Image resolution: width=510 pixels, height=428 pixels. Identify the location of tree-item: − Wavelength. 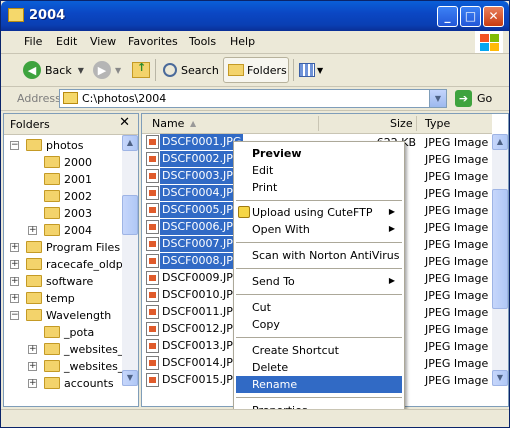
(62, 315).